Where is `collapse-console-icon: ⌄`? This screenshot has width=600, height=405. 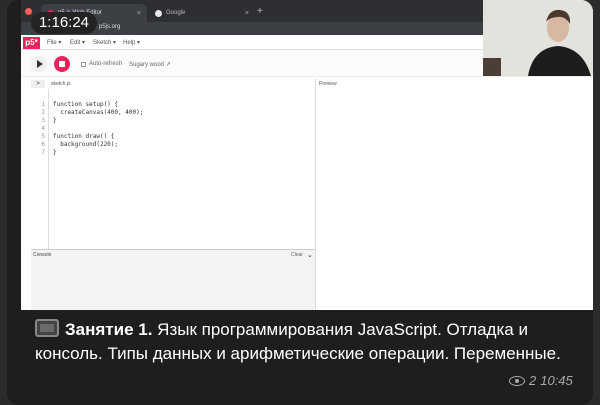
collapse-console-icon: ⌄ is located at coordinates (310, 255).